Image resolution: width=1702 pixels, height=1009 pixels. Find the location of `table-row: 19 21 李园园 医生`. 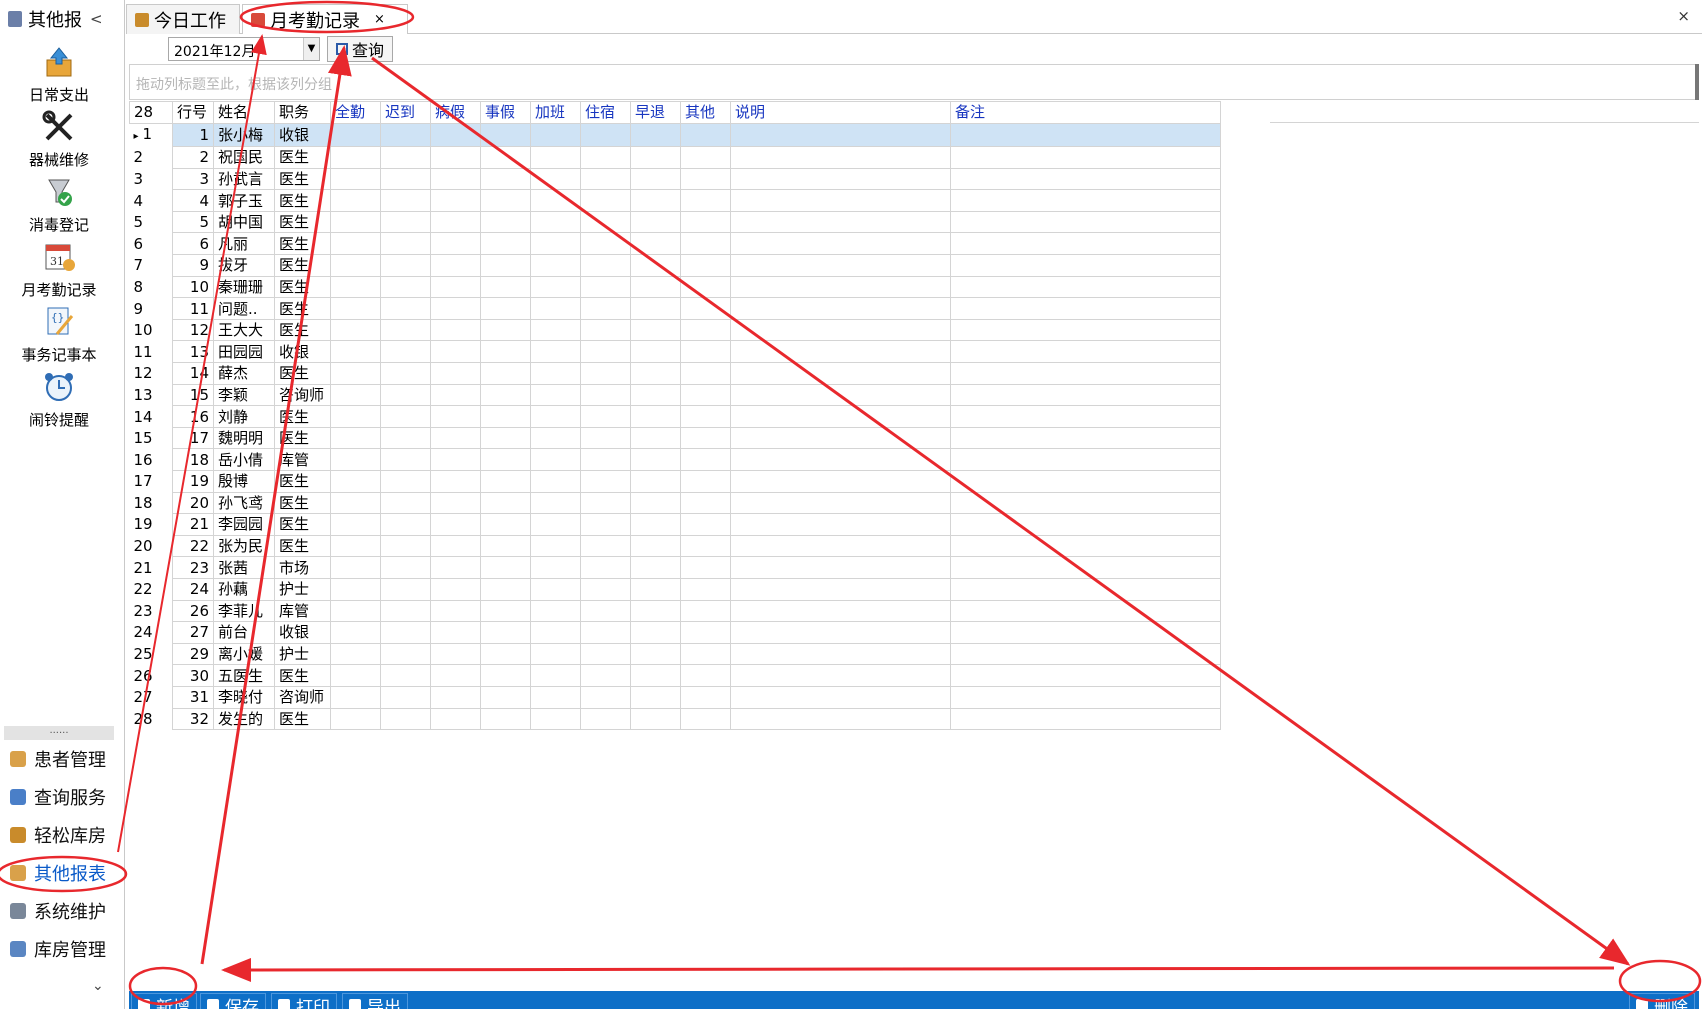

table-row: 19 21 李园园 医生 is located at coordinates (675, 524).